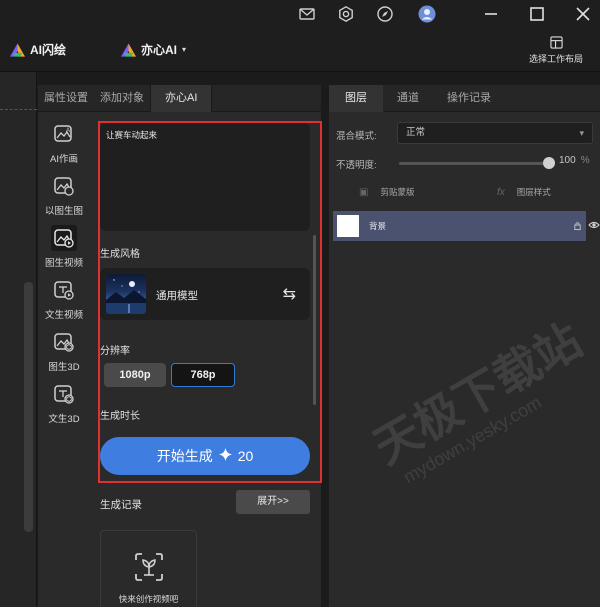  I want to click on blend-mode-value: 正常, so click(416, 132).